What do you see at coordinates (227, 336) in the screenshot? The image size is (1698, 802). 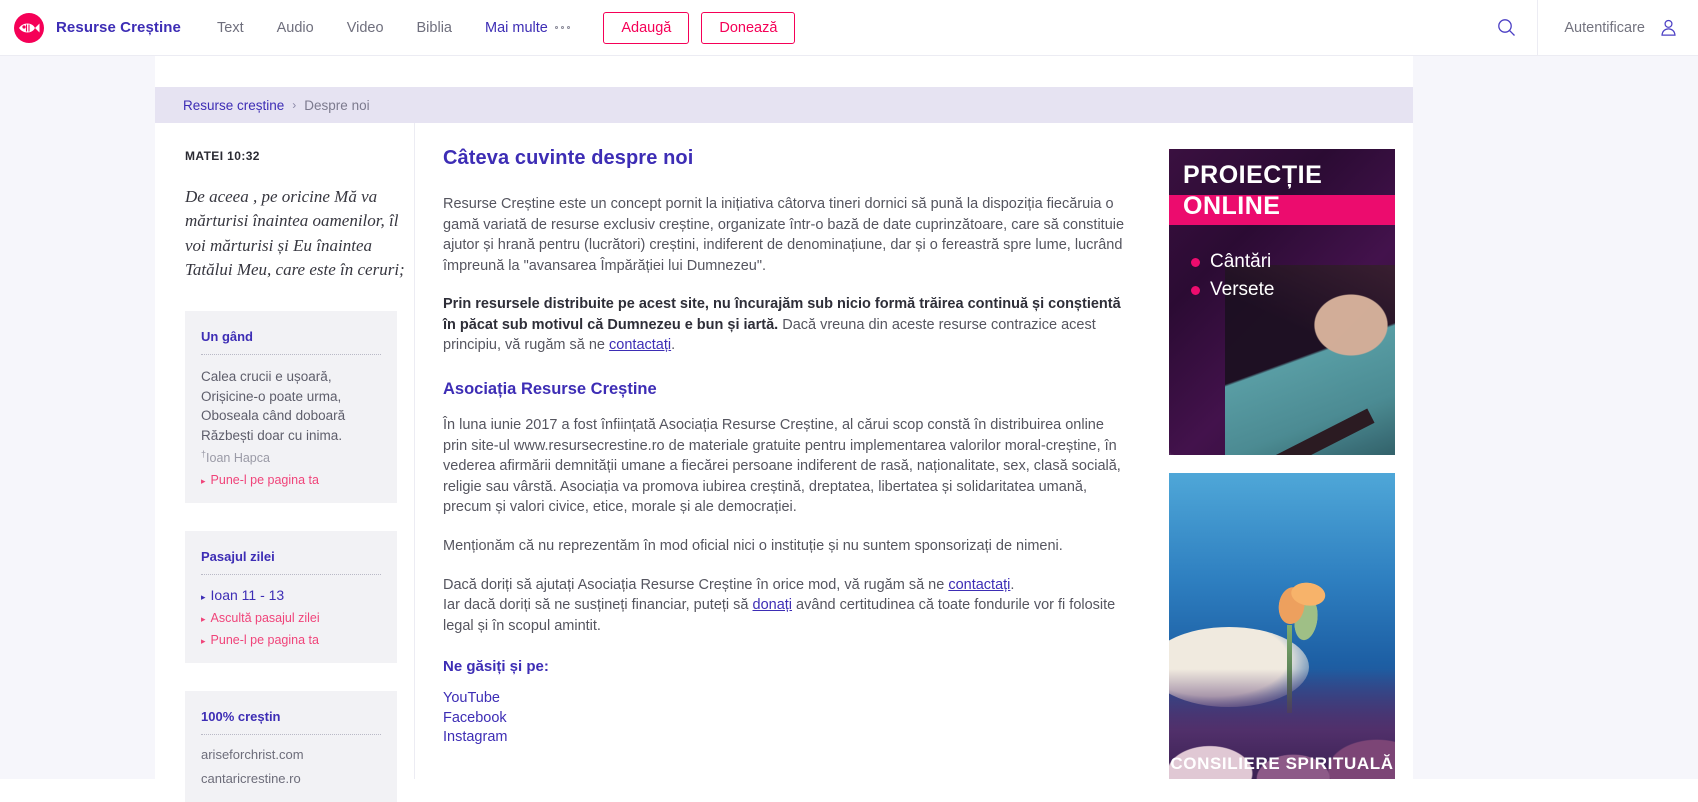 I see `card-title: Un gând` at bounding box center [227, 336].